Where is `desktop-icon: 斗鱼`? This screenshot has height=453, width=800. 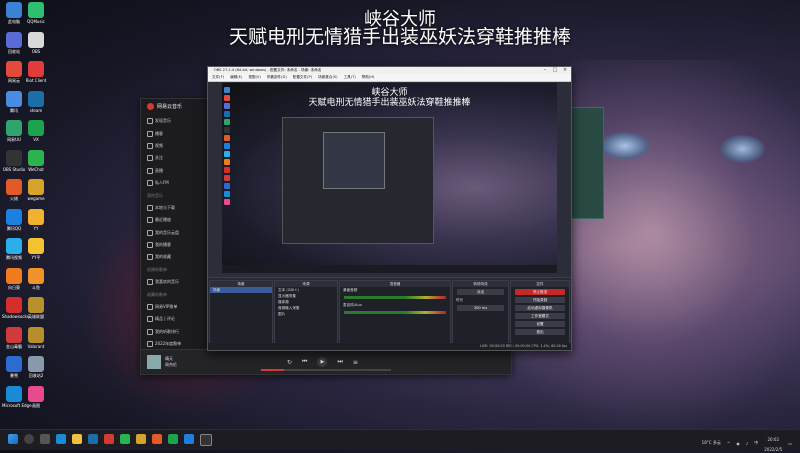 desktop-icon: 斗鱼 is located at coordinates (36, 279).